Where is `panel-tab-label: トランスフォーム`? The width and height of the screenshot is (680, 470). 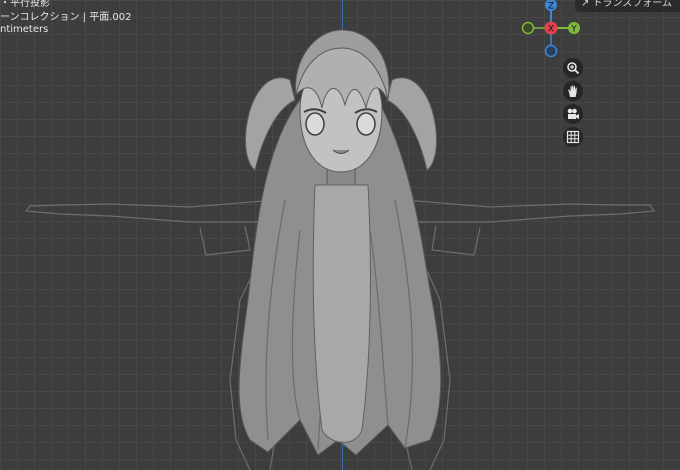
panel-tab-label: トランスフォーム is located at coordinates (632, 4).